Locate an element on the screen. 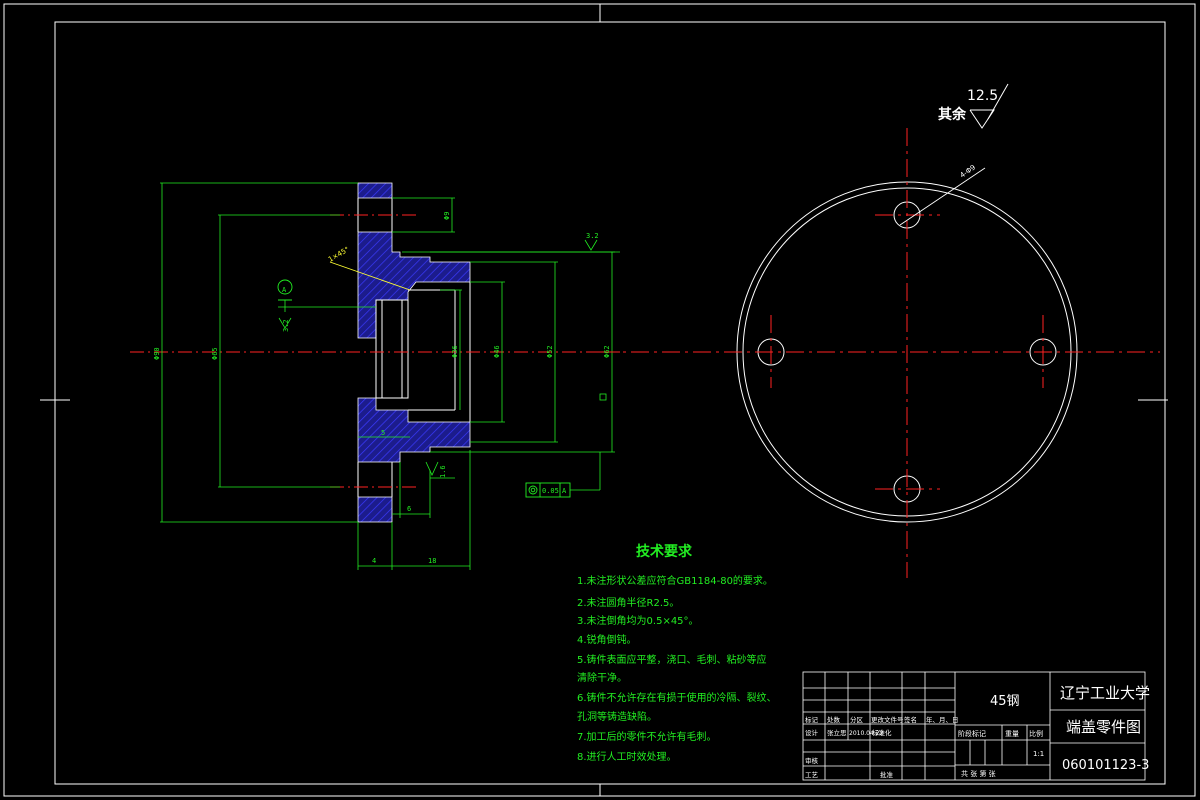 The width and height of the screenshot is (1200, 800). tb-approve: 批准 is located at coordinates (887, 774).